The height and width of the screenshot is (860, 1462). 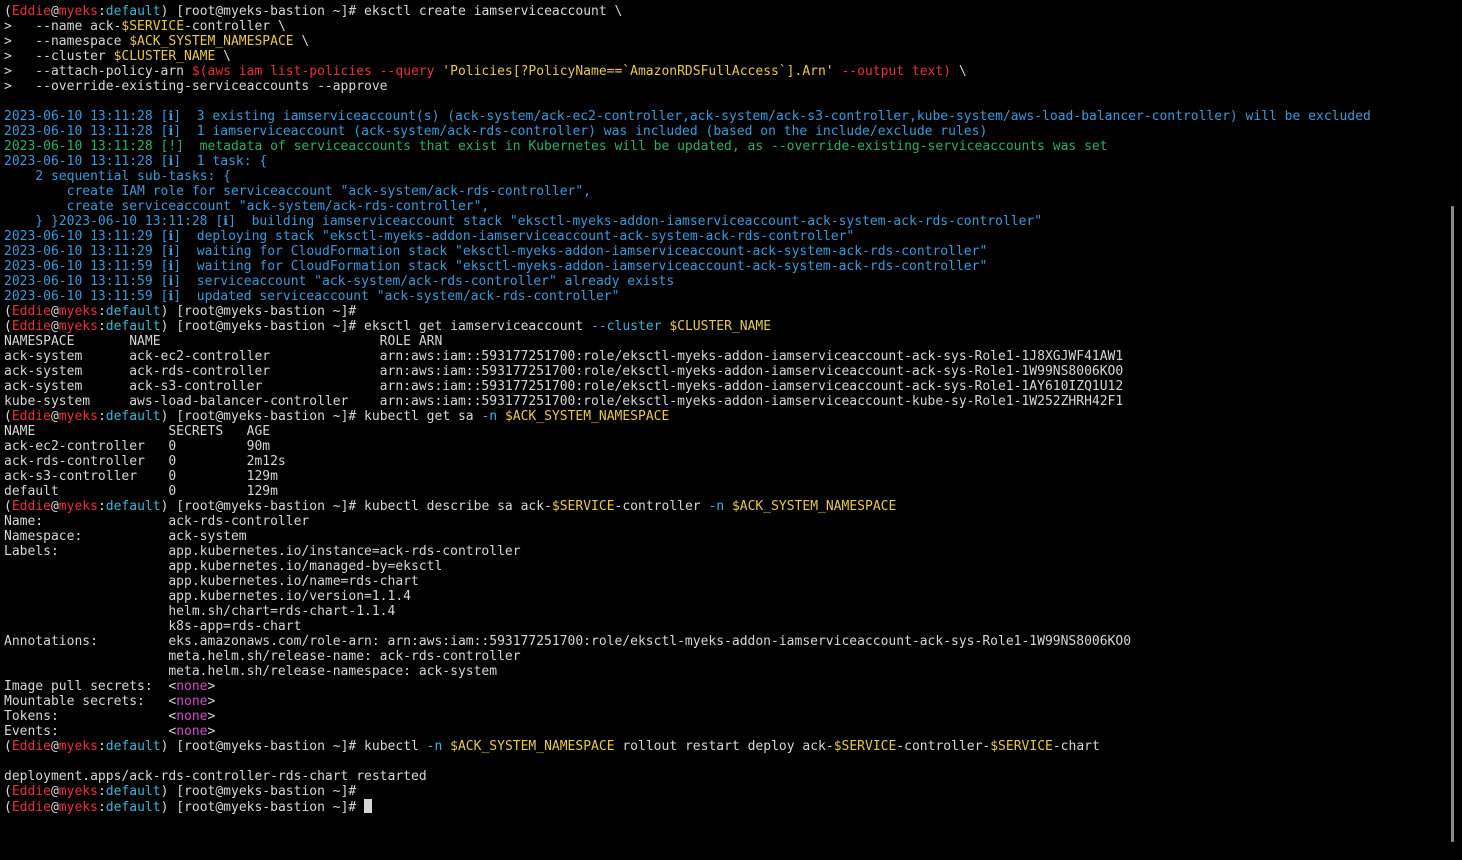 What do you see at coordinates (727, 596) in the screenshot?
I see `terminal-line: app.kubernetes.io/version=1.1.4` at bounding box center [727, 596].